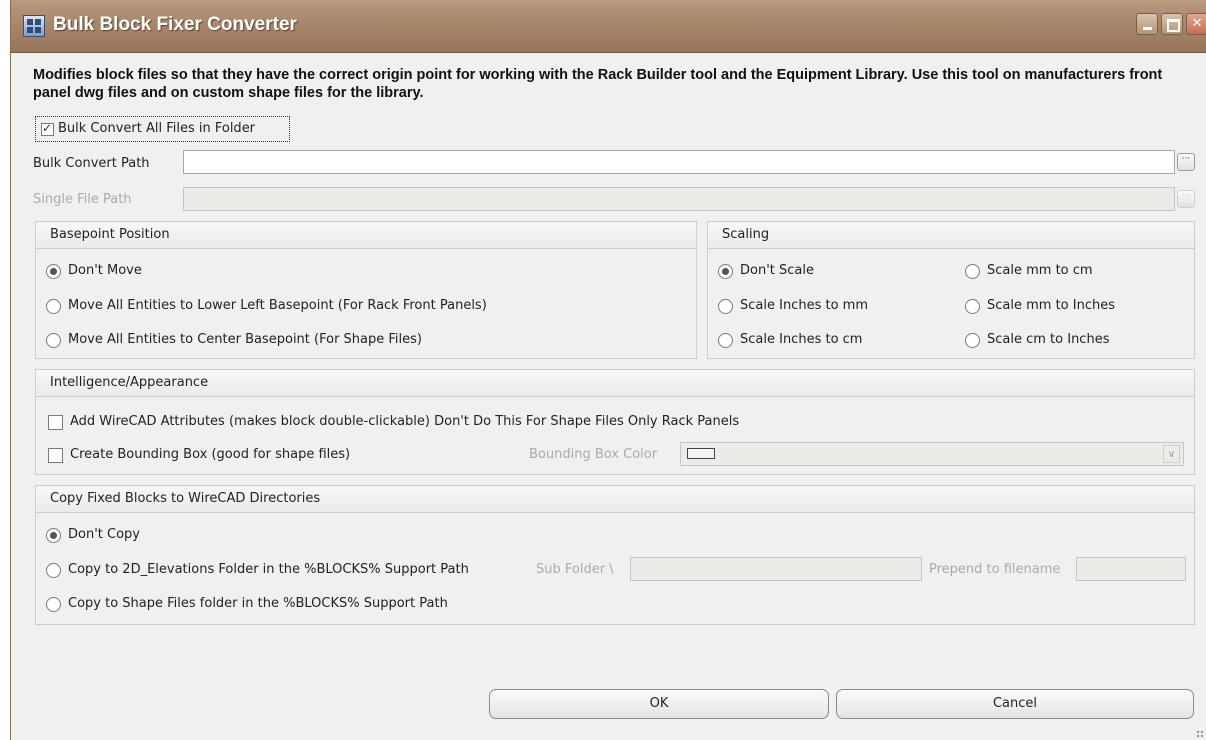 The image size is (1206, 740). What do you see at coordinates (53, 604) in the screenshot?
I see `radio-copy-shape-files` at bounding box center [53, 604].